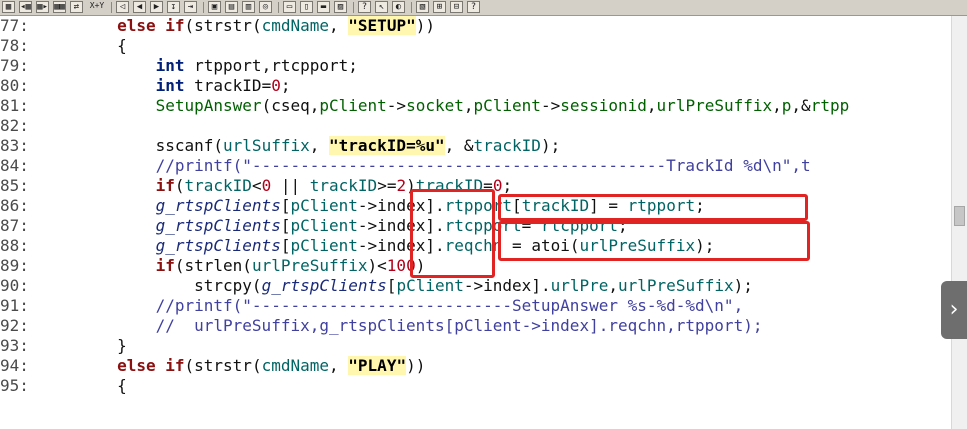 The width and height of the screenshot is (967, 429). I want to click on find-next-icon: ▦▸, so click(42, 7).